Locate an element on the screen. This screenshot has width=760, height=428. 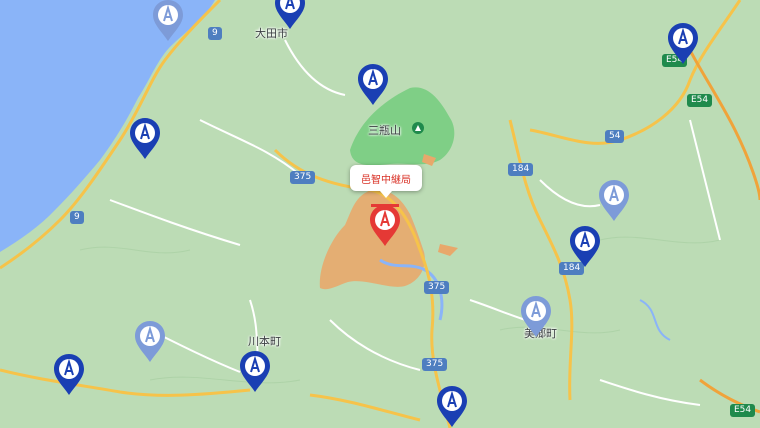
selected-pin-crossbar is located at coordinates (385, 205).